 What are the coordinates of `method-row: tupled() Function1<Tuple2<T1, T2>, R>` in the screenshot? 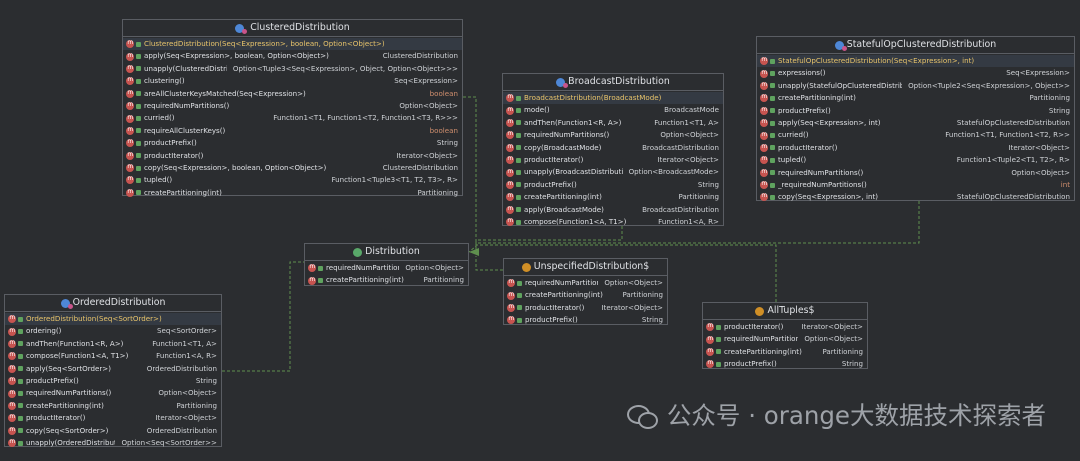 It's located at (915, 160).